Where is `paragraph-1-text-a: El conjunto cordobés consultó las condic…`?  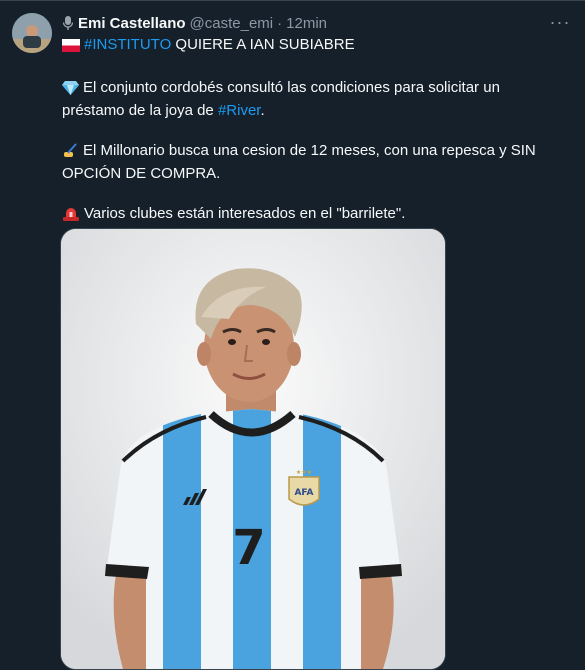 paragraph-1-text-a: El conjunto cordobés consultó las condic… is located at coordinates (291, 87).